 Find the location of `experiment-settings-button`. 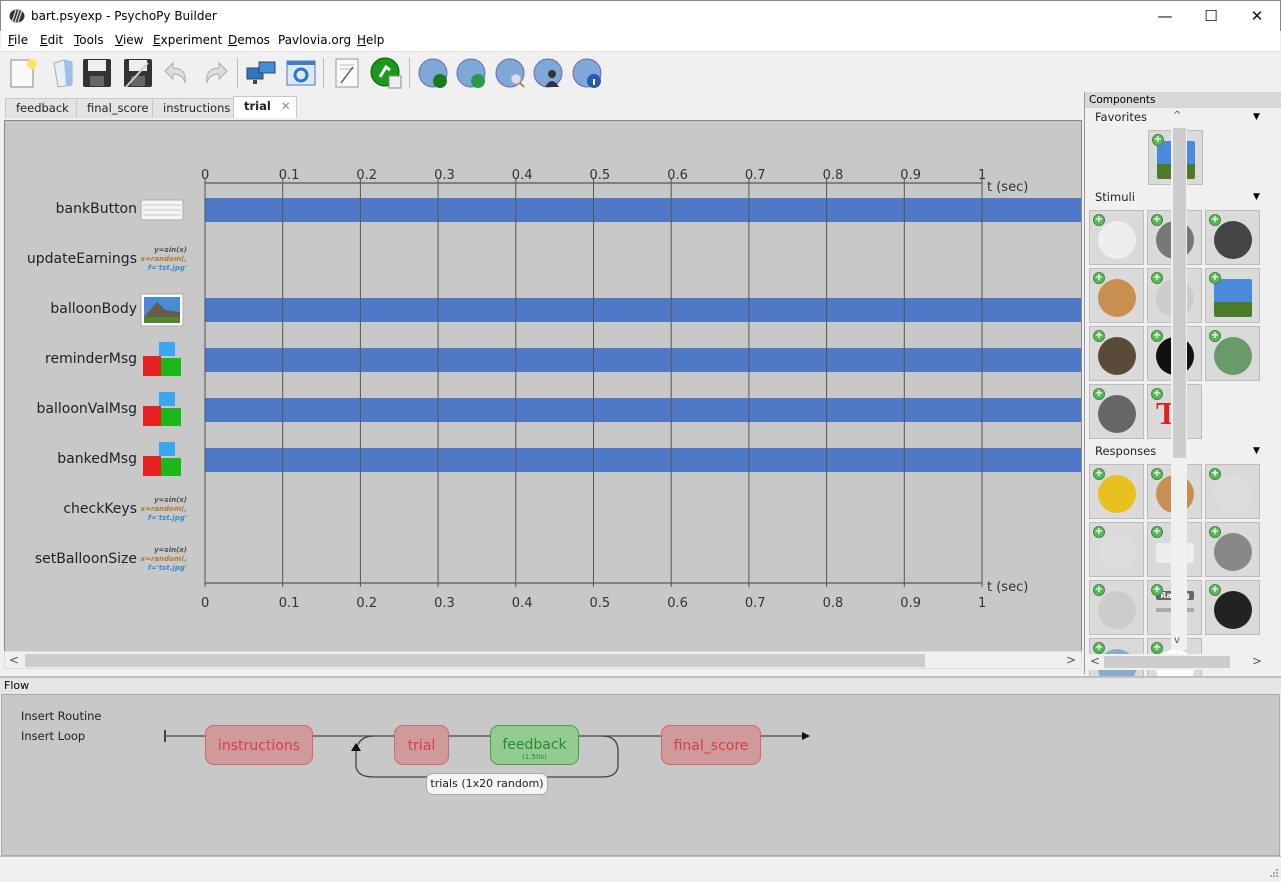

experiment-settings-button is located at coordinates (301, 73).